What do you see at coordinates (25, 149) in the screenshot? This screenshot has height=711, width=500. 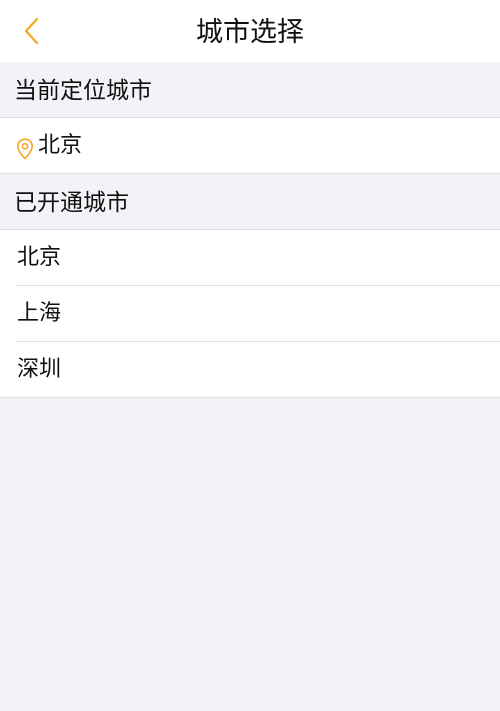 I see `location-pin-icon` at bounding box center [25, 149].